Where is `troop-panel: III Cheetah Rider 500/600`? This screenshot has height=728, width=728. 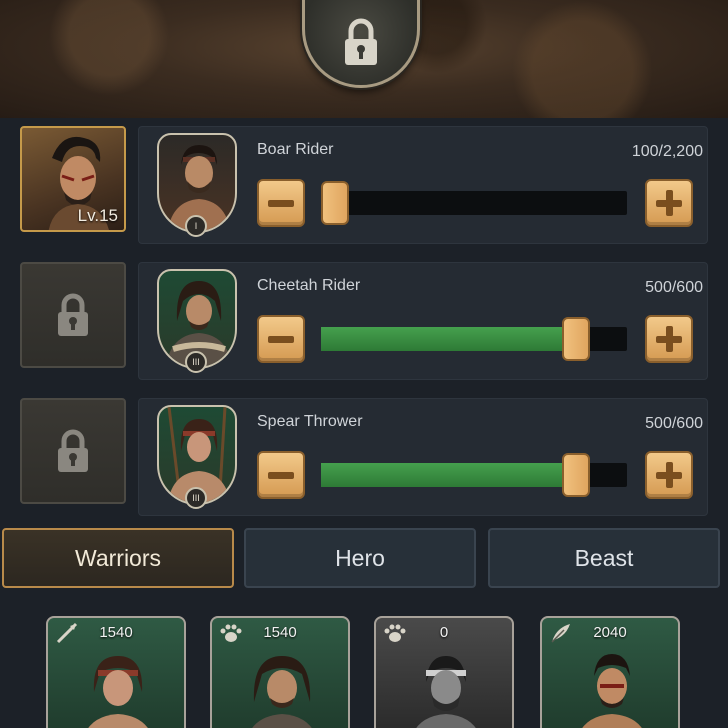 troop-panel: III Cheetah Rider 500/600 is located at coordinates (423, 321).